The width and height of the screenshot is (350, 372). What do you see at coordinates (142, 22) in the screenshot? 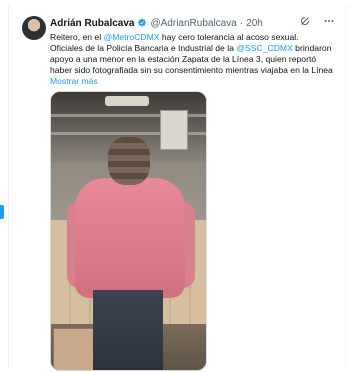
I see `verified-badge-icon` at bounding box center [142, 22].